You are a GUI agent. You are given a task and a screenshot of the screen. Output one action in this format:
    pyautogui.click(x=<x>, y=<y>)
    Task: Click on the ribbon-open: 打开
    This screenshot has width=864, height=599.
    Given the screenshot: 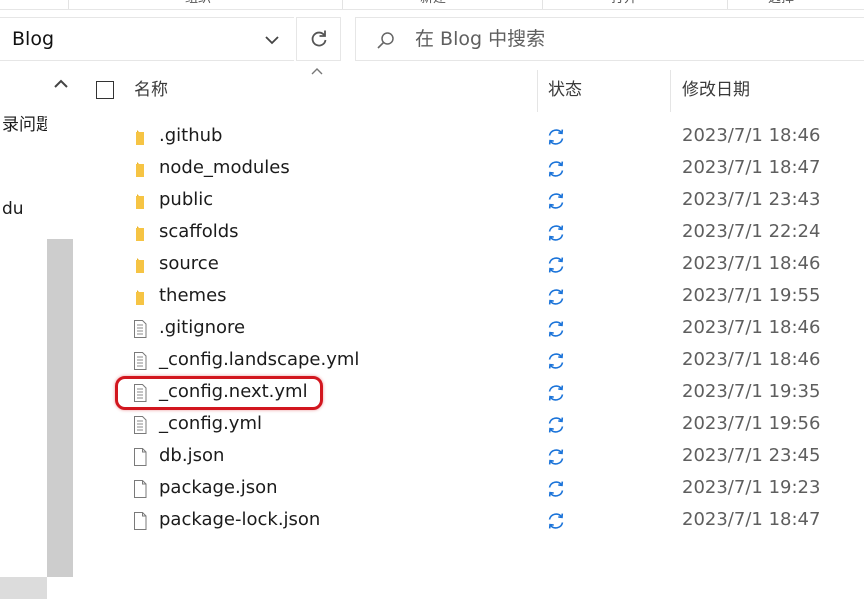 What is the action you would take?
    pyautogui.click(x=624, y=3)
    